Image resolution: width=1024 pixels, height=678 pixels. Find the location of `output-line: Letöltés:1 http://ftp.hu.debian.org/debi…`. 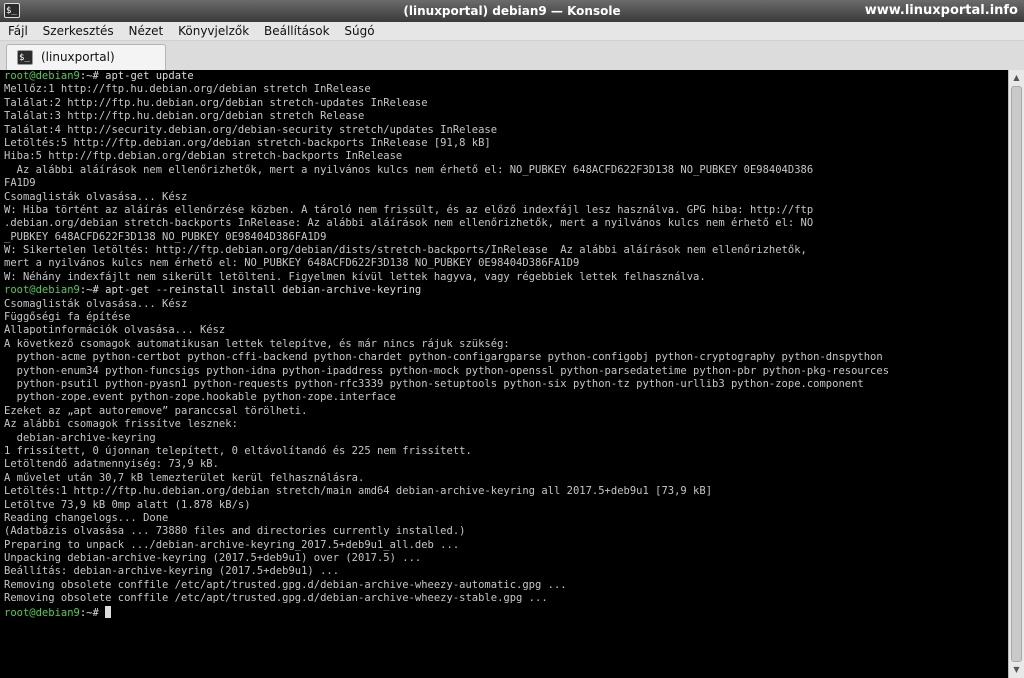

output-line: Letöltés:1 http://ftp.hu.debian.org/debi… is located at coordinates (358, 491).